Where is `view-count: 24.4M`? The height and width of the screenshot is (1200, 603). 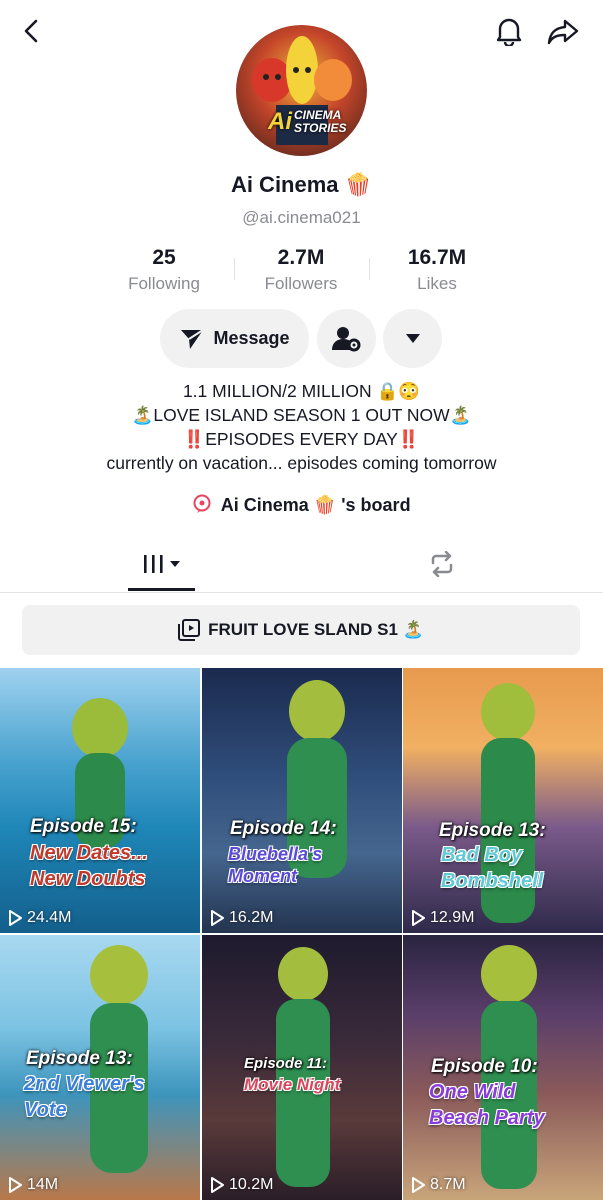
view-count: 24.4M is located at coordinates (39, 918).